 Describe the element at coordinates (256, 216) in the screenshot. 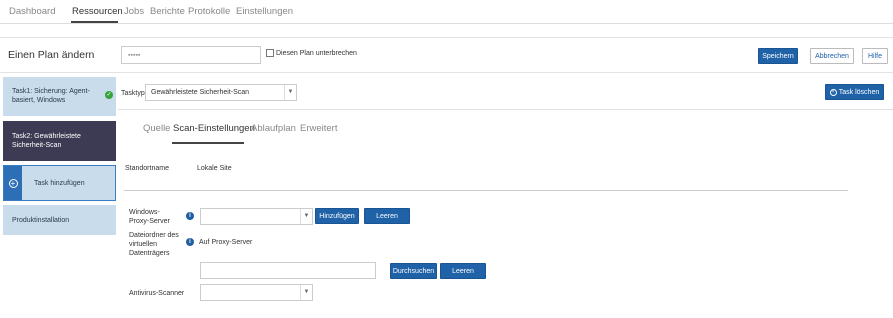

I see `proxy-select: ▼` at that location.